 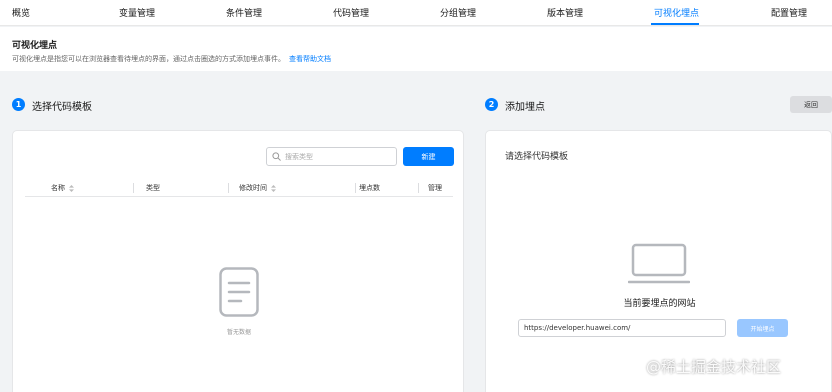 I want to click on column-event-count: 埋点数, so click(x=369, y=188).